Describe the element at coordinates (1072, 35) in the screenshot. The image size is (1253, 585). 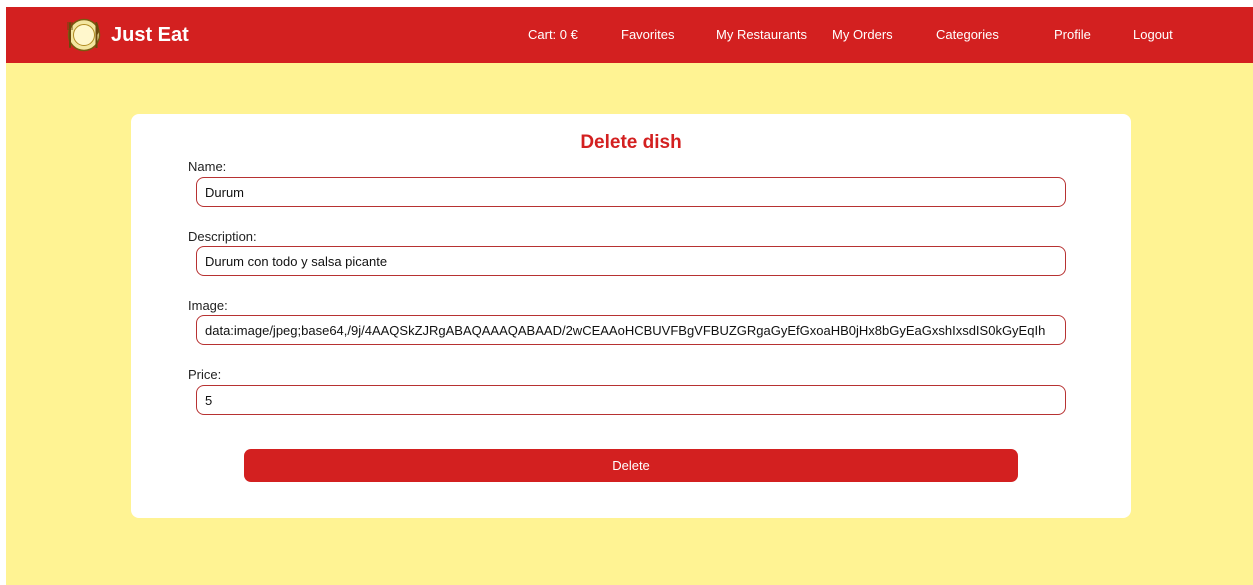
I see `nav-profile: Profile` at that location.